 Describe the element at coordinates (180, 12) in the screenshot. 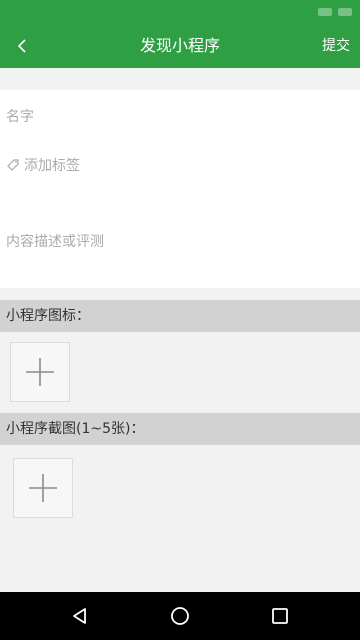

I see `status-bar` at that location.